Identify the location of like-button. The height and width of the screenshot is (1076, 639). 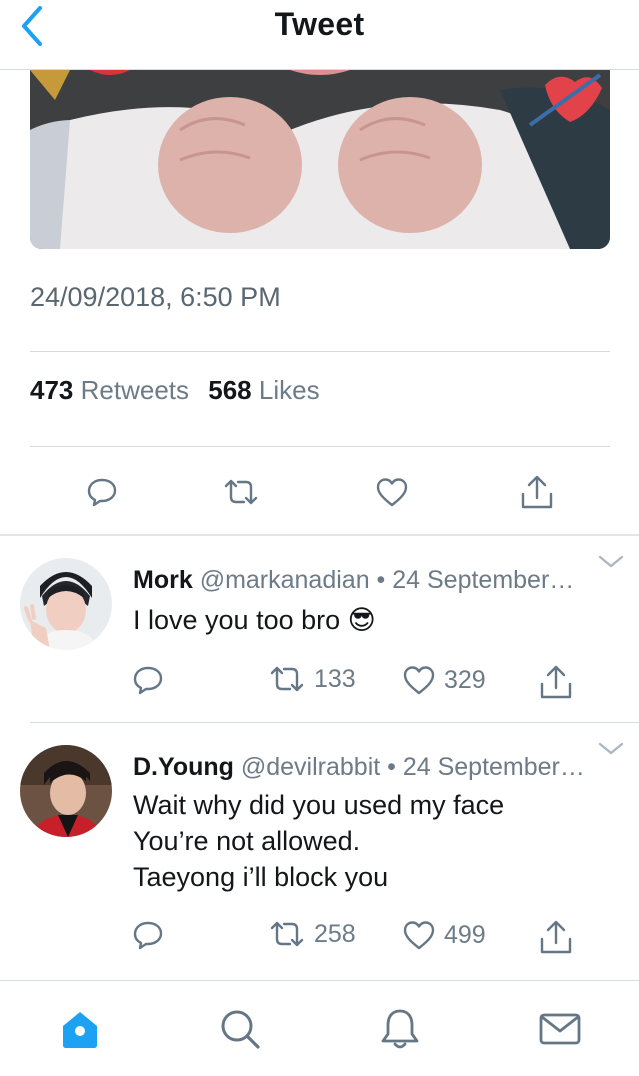
(392, 492).